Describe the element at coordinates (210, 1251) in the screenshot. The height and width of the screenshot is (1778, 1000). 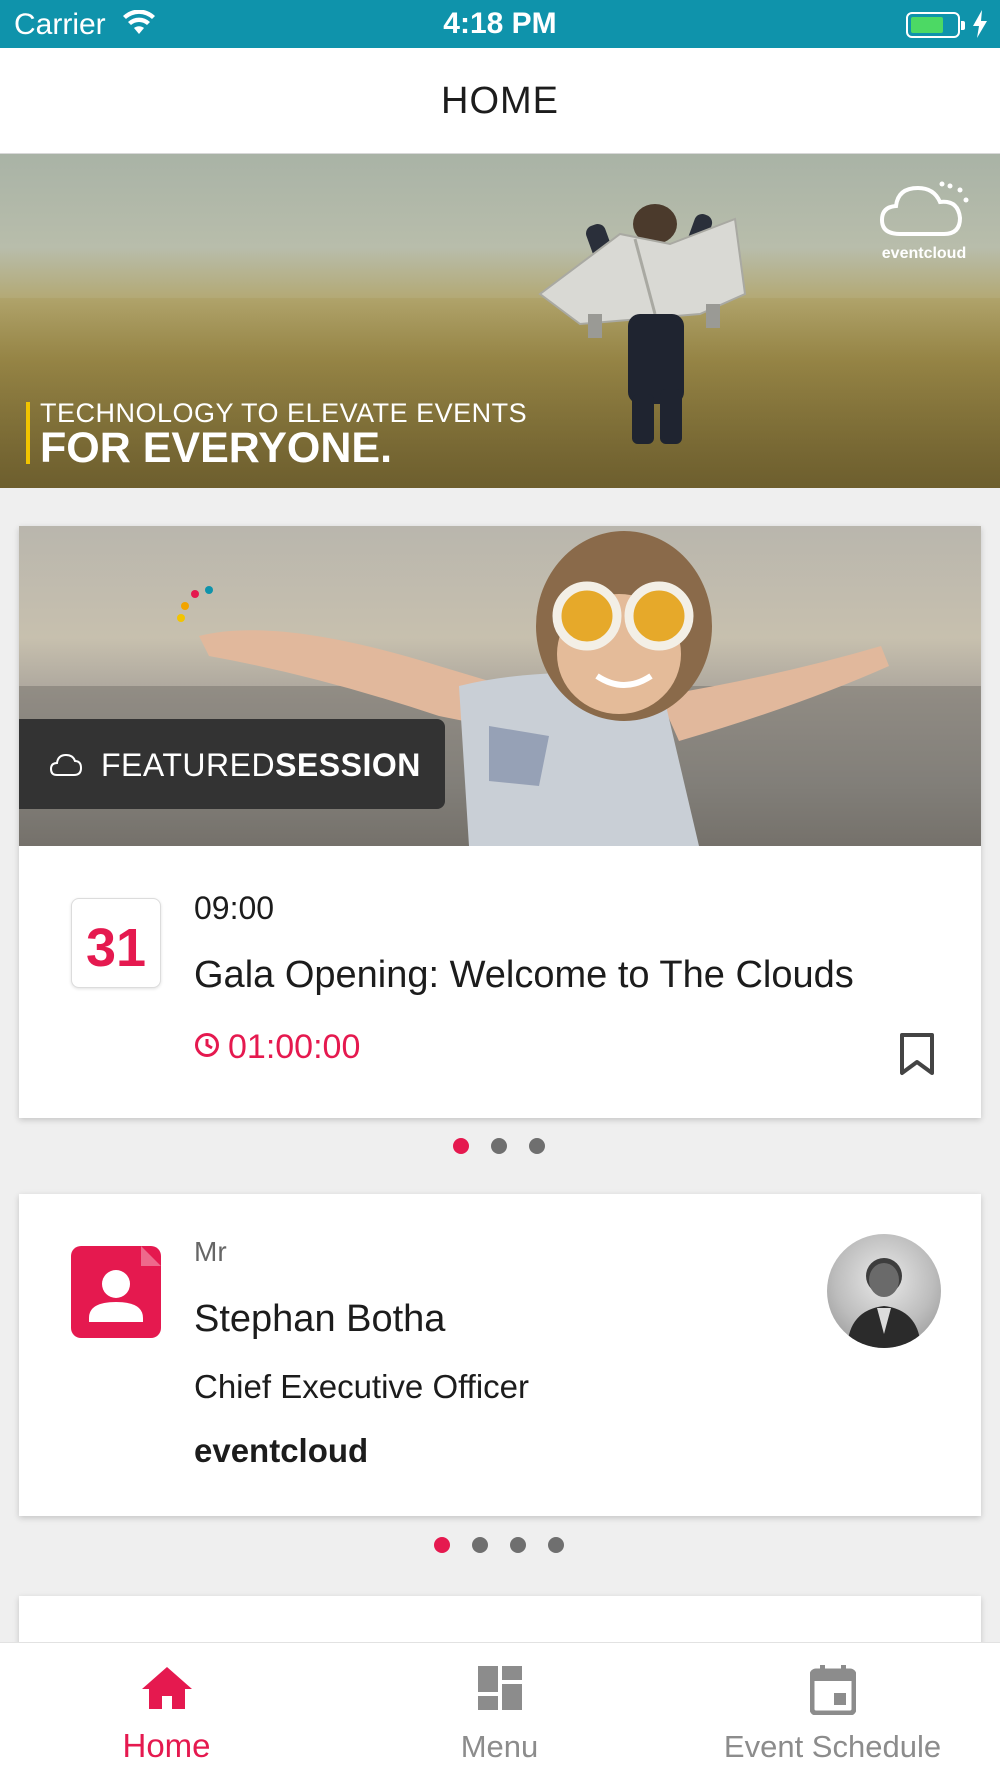
I see `speaker-prefix: Mr` at that location.